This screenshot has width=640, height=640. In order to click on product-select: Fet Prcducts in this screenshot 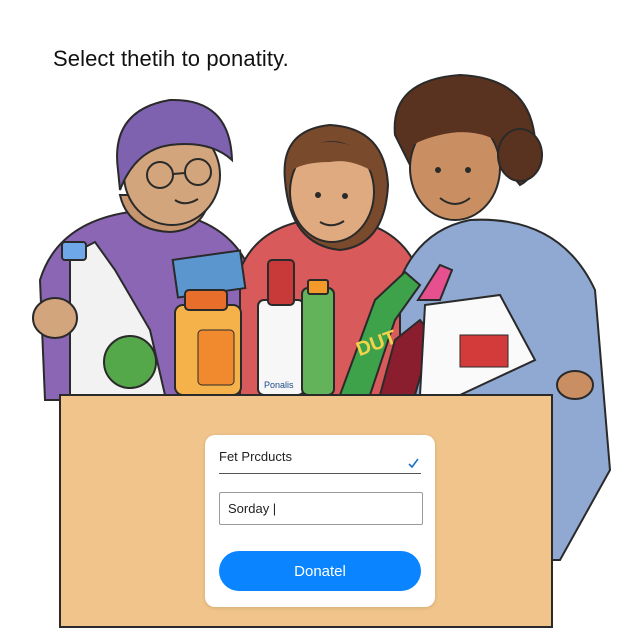, I will do `click(320, 460)`.